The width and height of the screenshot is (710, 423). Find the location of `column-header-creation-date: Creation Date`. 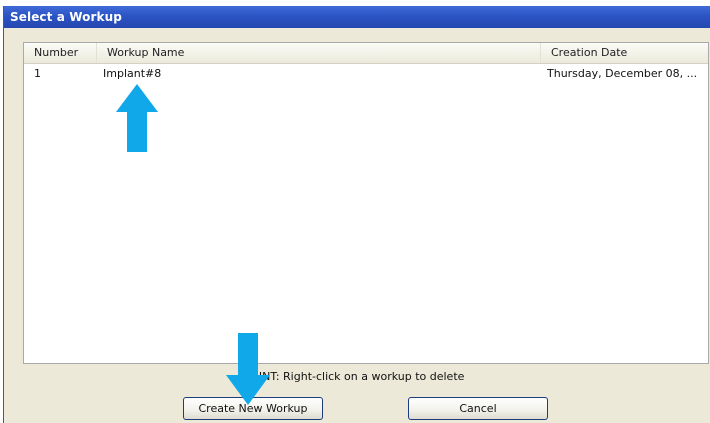

column-header-creation-date: Creation Date is located at coordinates (624, 53).